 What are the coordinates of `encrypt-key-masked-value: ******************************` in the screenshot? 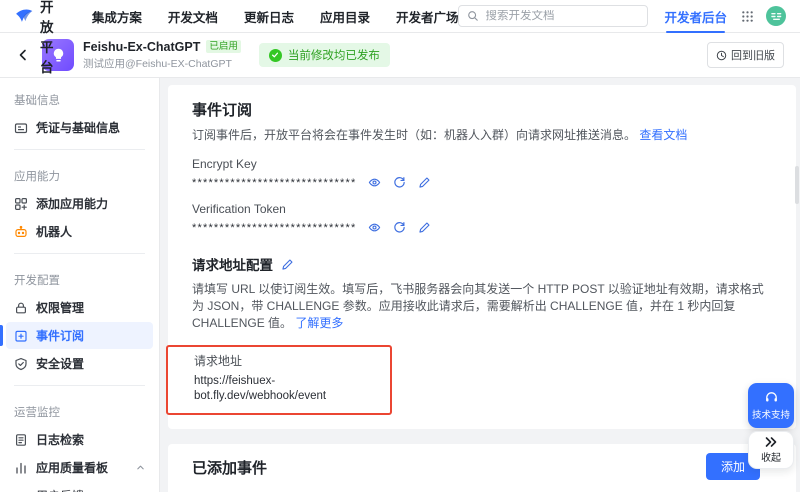 It's located at (274, 182).